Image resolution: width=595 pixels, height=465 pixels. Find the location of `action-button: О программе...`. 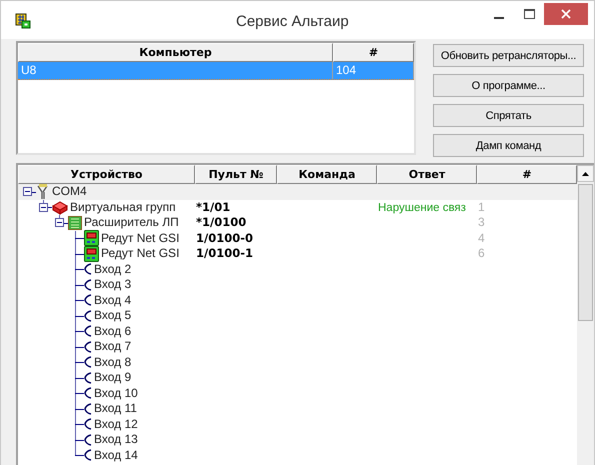

action-button: О программе... is located at coordinates (508, 85).